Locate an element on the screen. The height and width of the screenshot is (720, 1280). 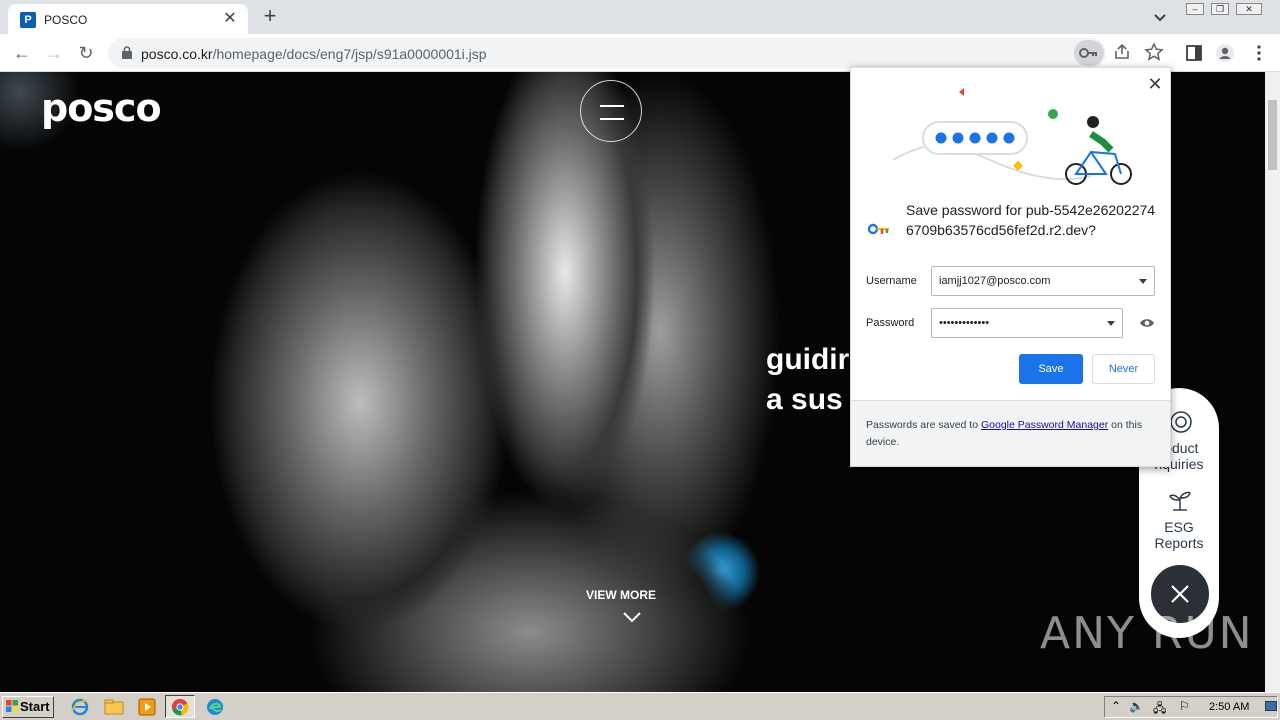
google-password-manager-link: Google Password Manager is located at coordinates (1044, 425).